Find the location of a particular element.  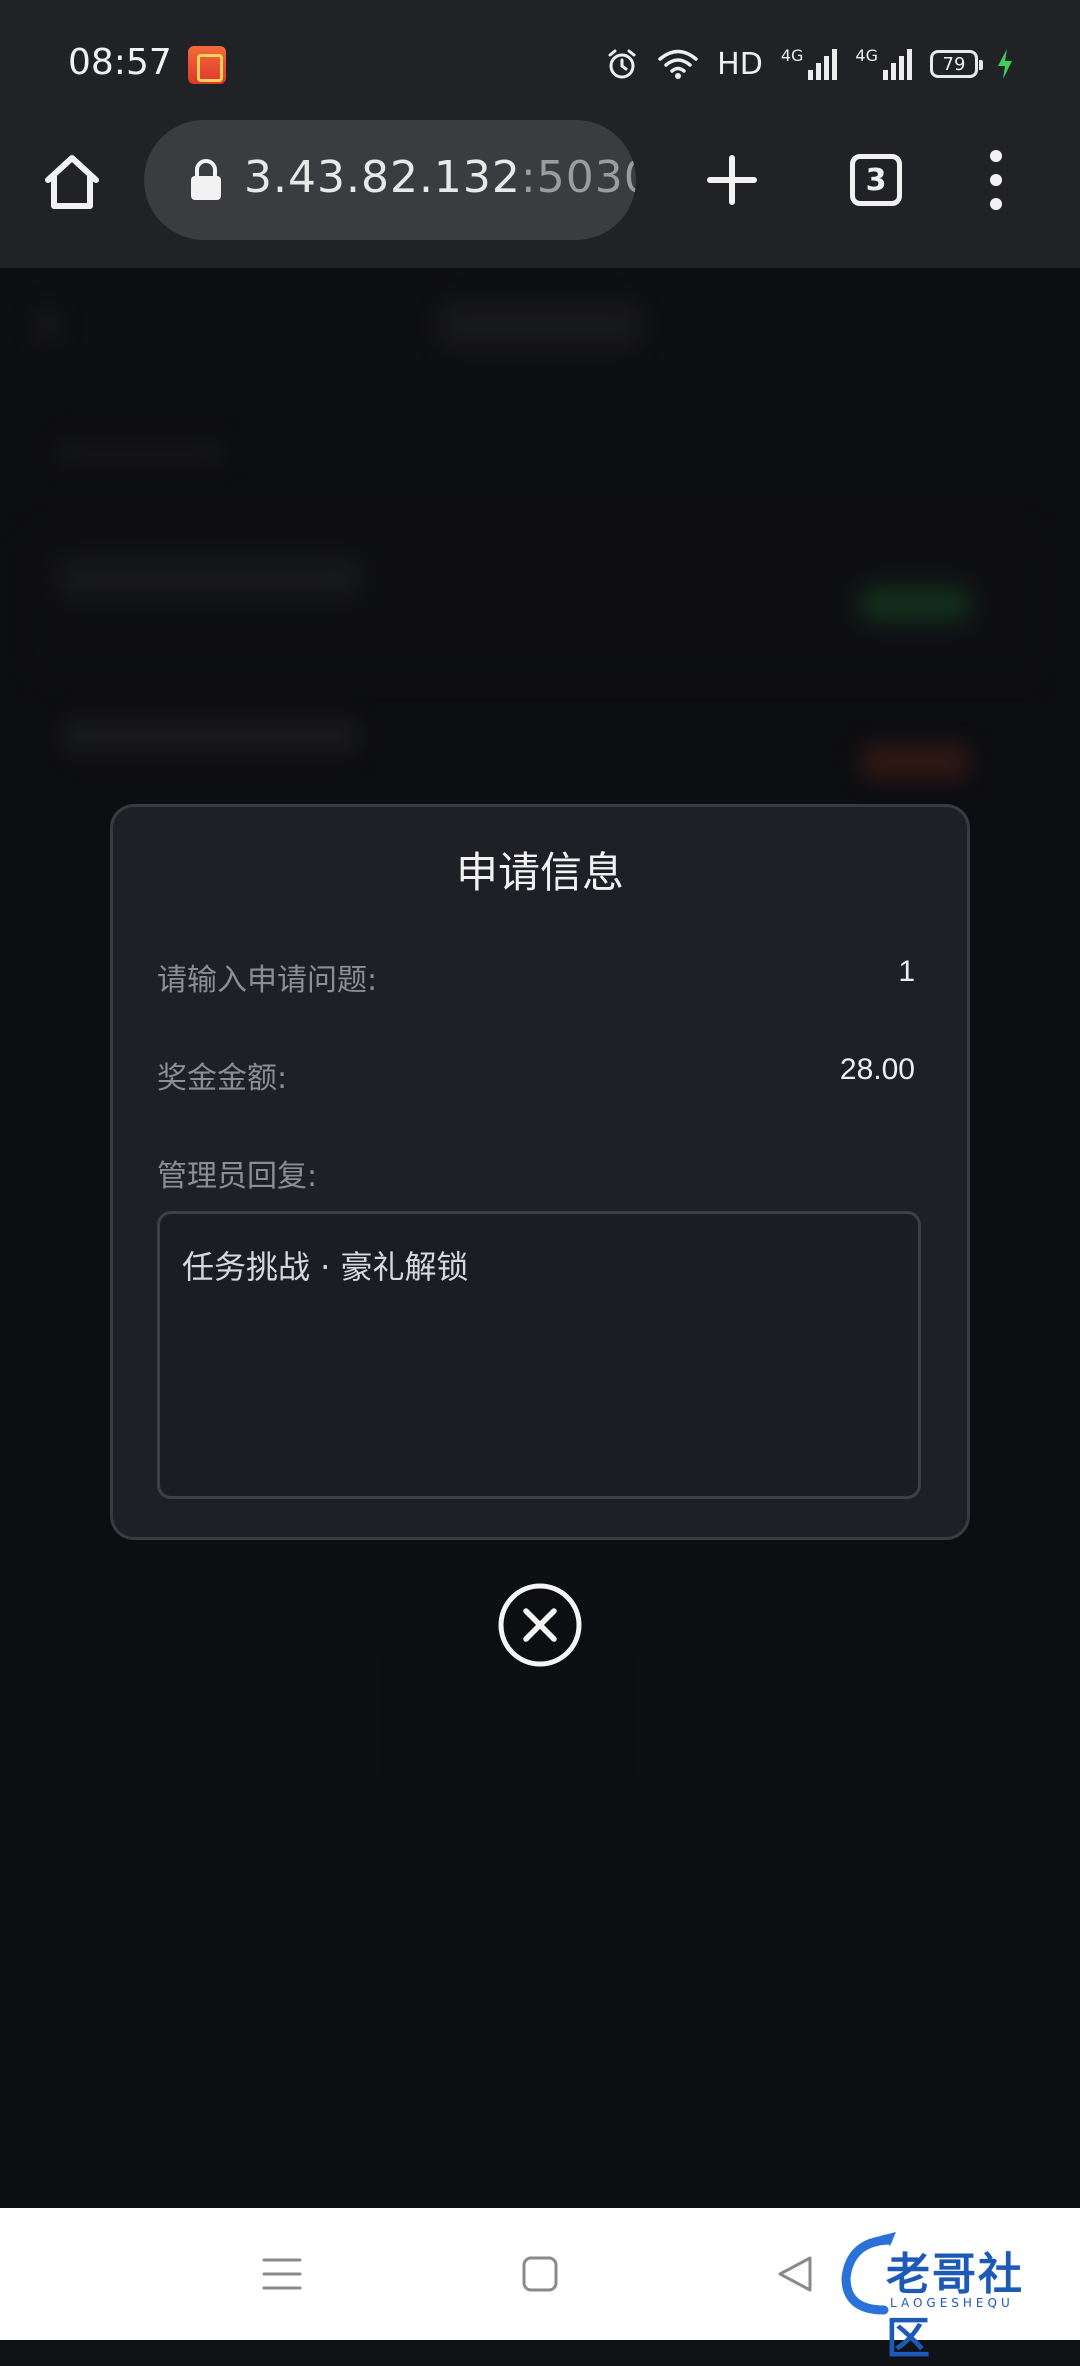

wifi-icon is located at coordinates (678, 64).